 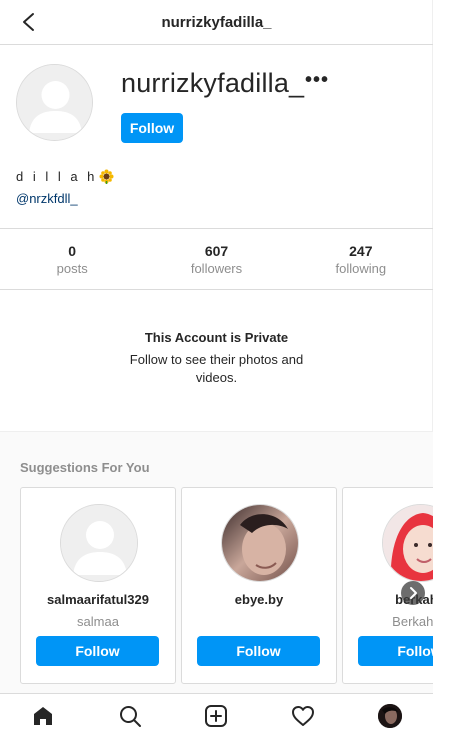 What do you see at coordinates (106, 176) in the screenshot?
I see `sunflower-icon` at bounding box center [106, 176].